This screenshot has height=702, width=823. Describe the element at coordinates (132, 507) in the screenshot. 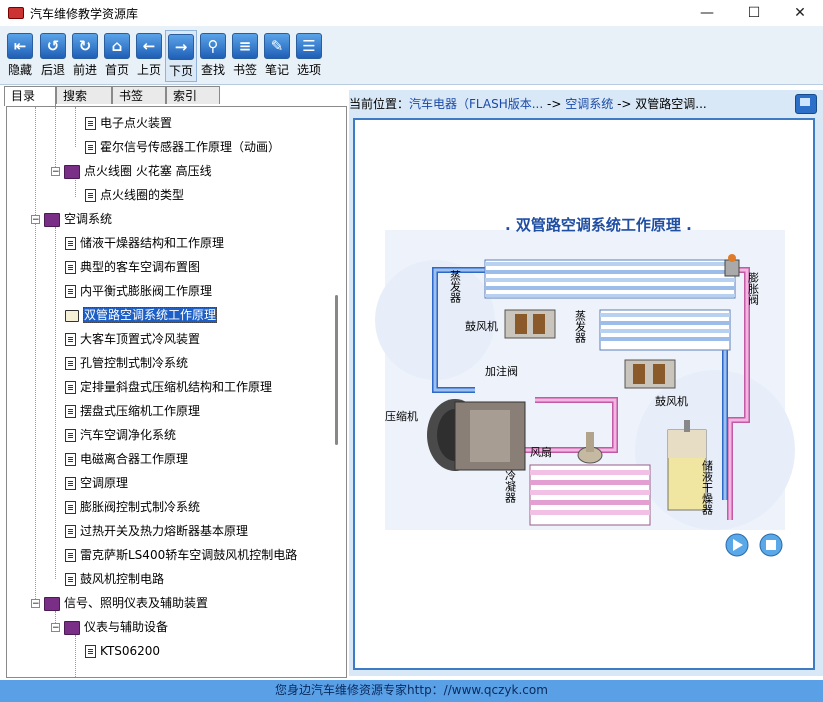

I see `tree-item-expansion-valve-system: 膨胀阀控制式制冷系统` at that location.